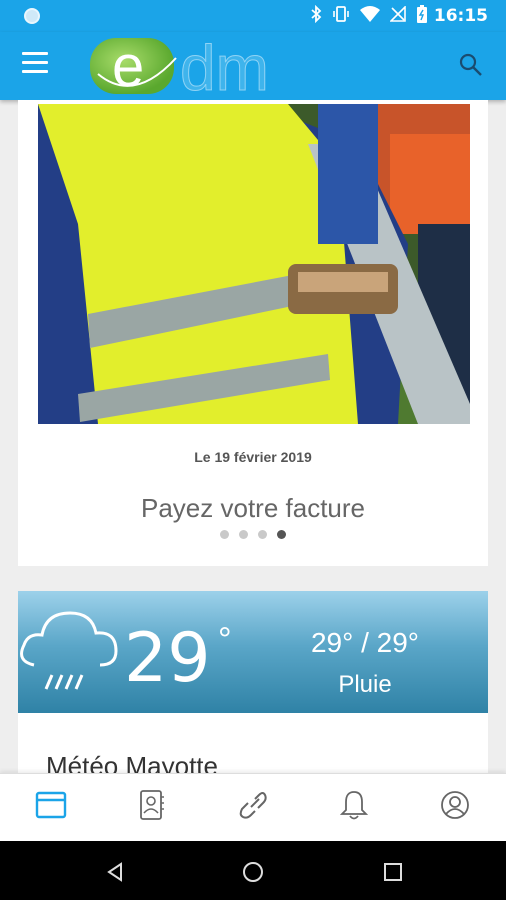 This screenshot has width=506, height=900. I want to click on tab-links, so click(252, 807).